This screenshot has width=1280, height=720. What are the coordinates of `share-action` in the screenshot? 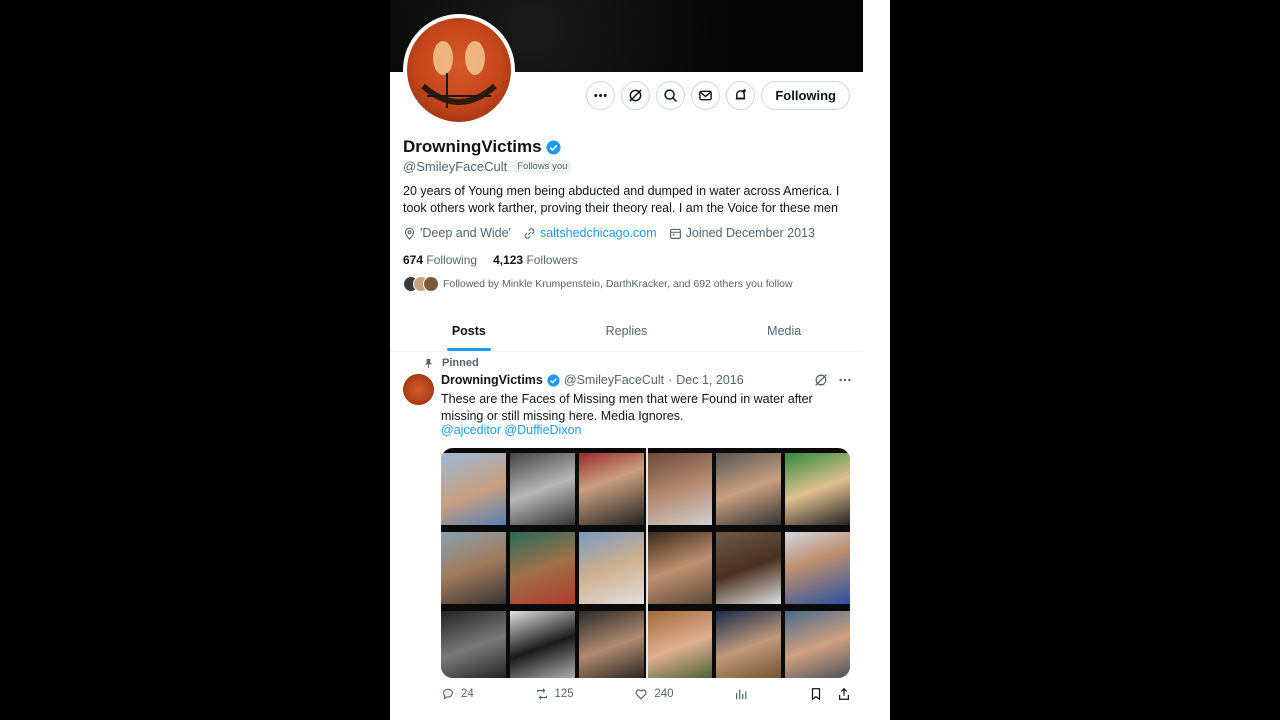 It's located at (844, 694).